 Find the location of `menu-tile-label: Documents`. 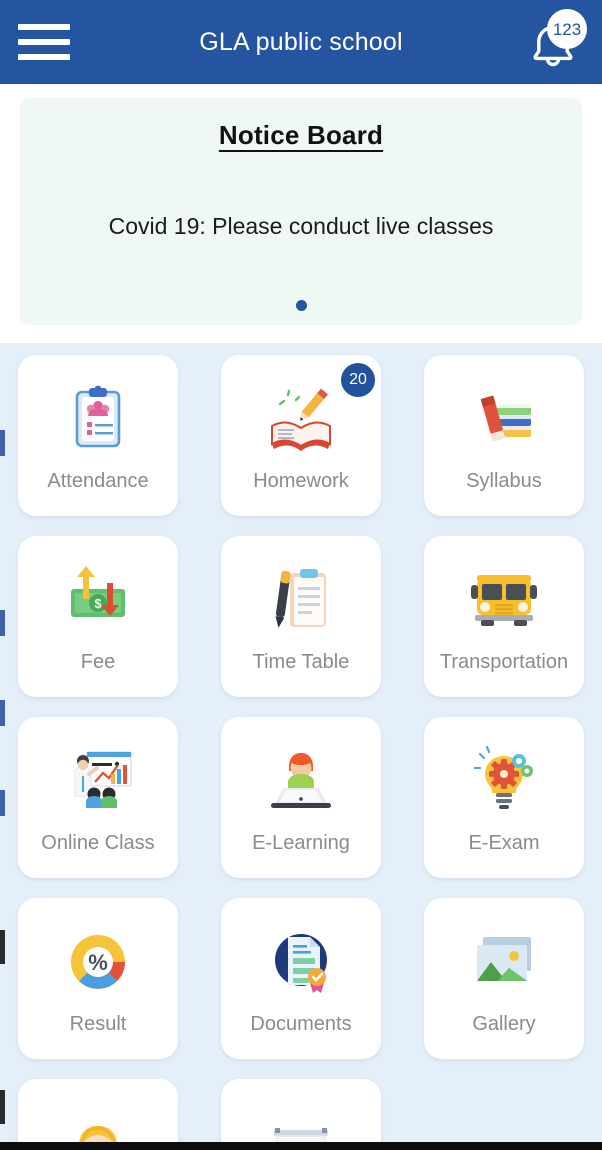

menu-tile-label: Documents is located at coordinates (301, 1024).